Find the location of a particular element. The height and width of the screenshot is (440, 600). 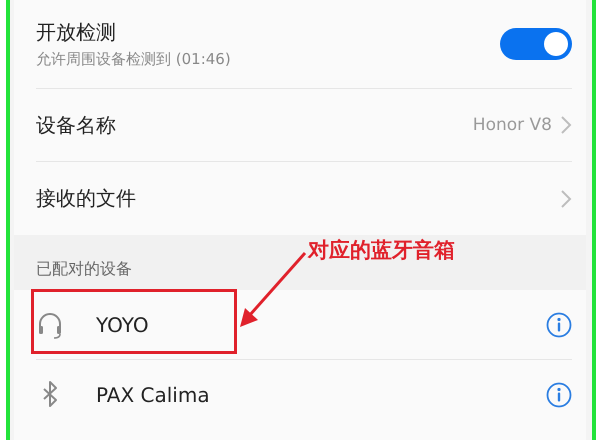

toggle-switch is located at coordinates (536, 44).